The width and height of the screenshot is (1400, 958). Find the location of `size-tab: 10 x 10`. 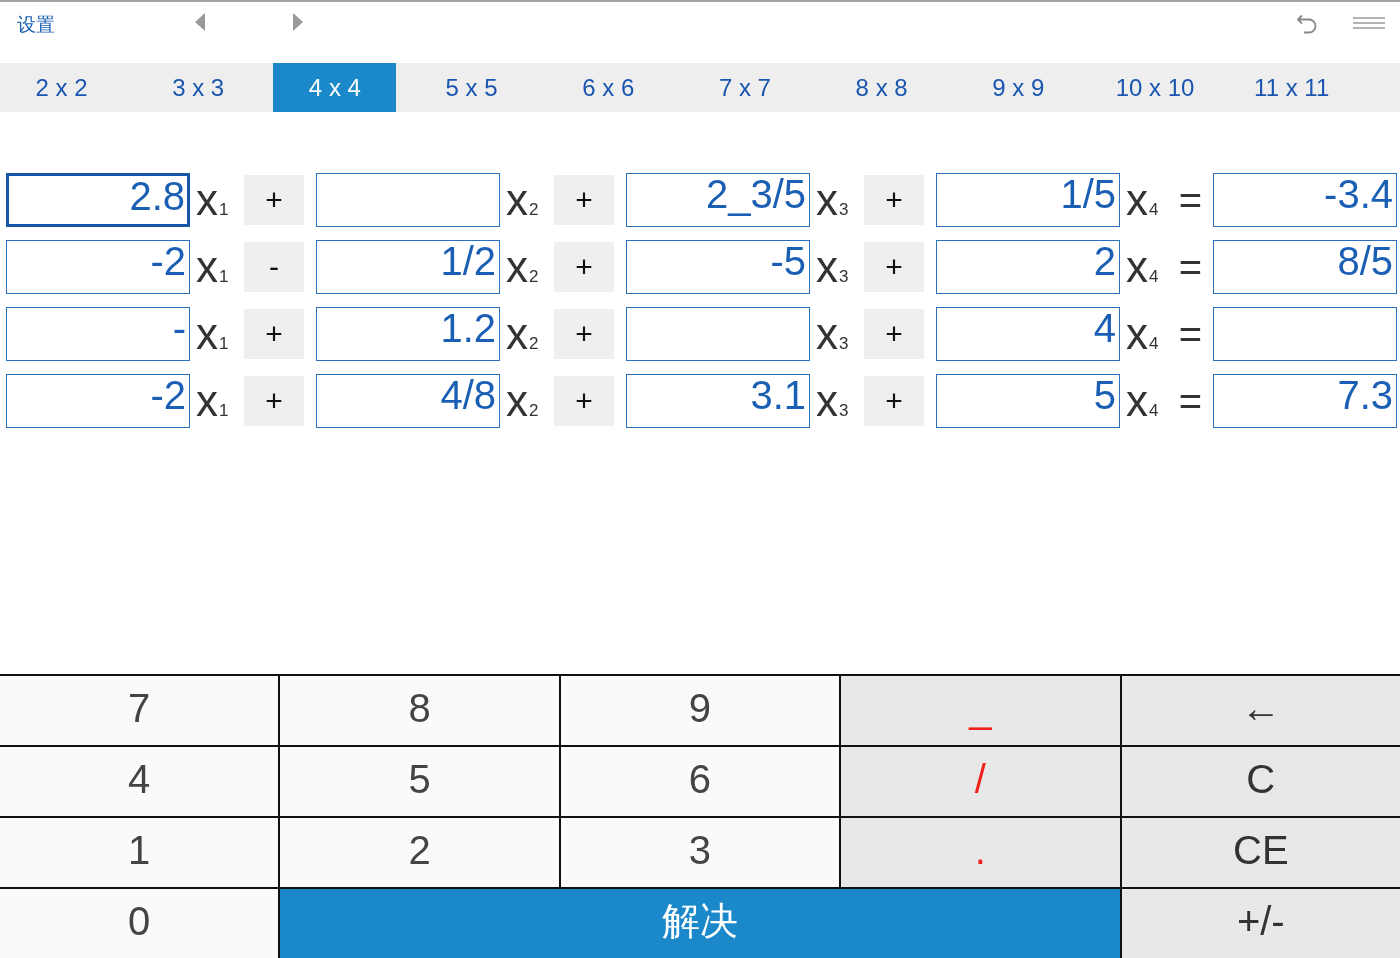

size-tab: 10 x 10 is located at coordinates (1155, 87).